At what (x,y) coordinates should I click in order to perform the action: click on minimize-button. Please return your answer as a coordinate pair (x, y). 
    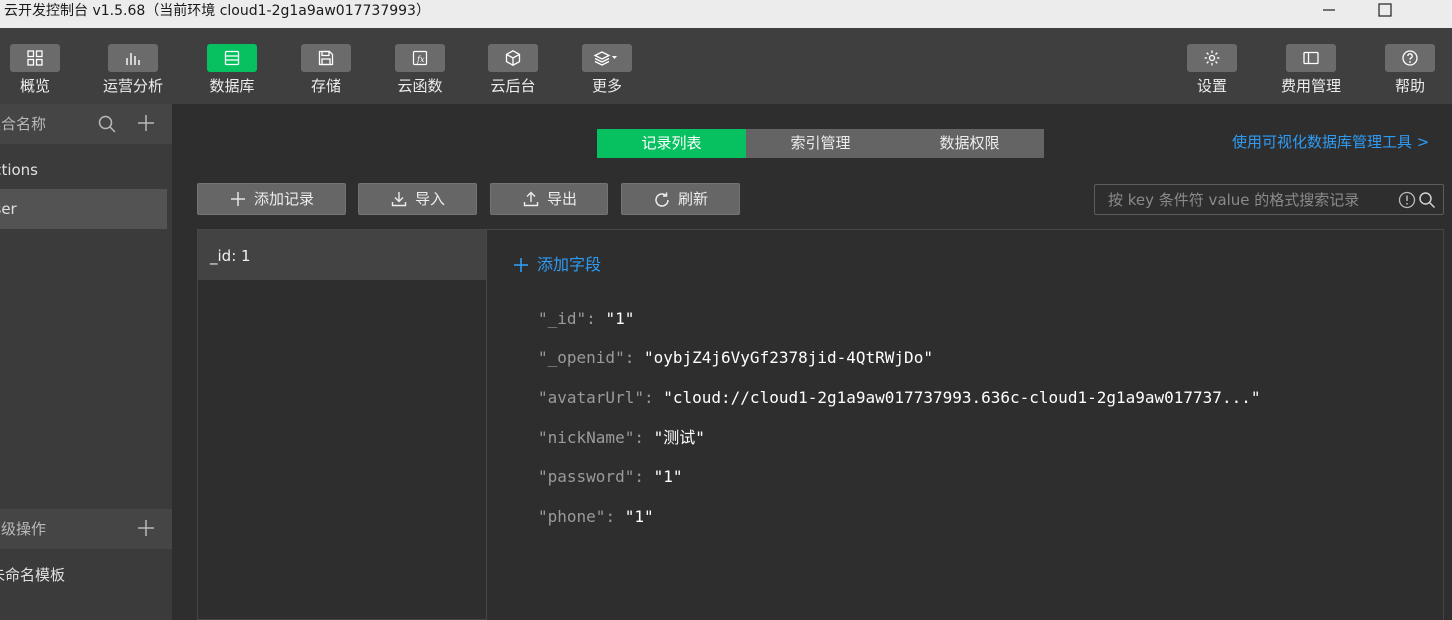
    Looking at the image, I should click on (1329, 14).